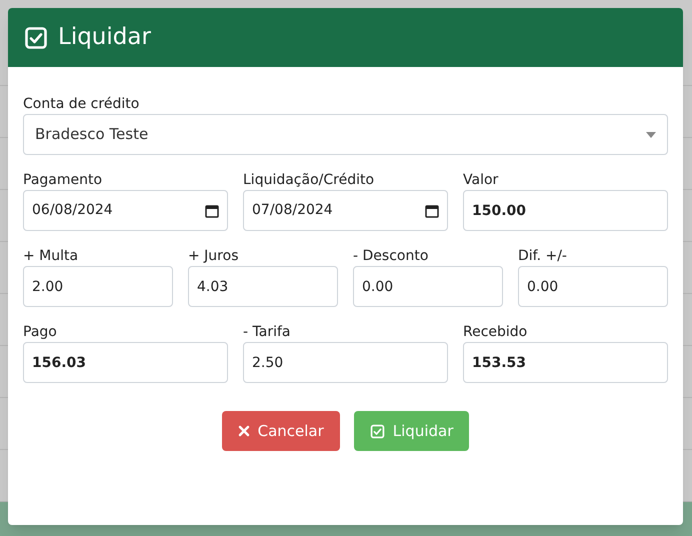  What do you see at coordinates (98, 286) in the screenshot?
I see `input-field: 2.00` at bounding box center [98, 286].